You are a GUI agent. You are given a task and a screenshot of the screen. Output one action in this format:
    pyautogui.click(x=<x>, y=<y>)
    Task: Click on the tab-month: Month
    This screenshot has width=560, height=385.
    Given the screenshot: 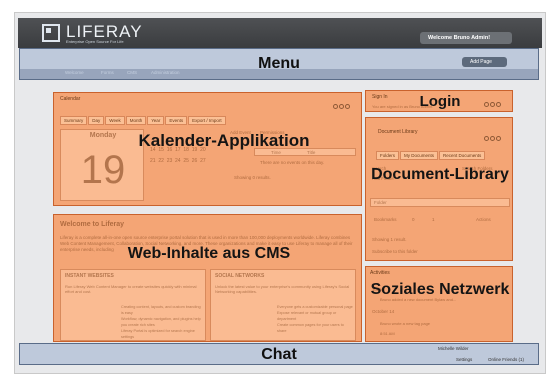 What is the action you would take?
    pyautogui.click(x=136, y=120)
    